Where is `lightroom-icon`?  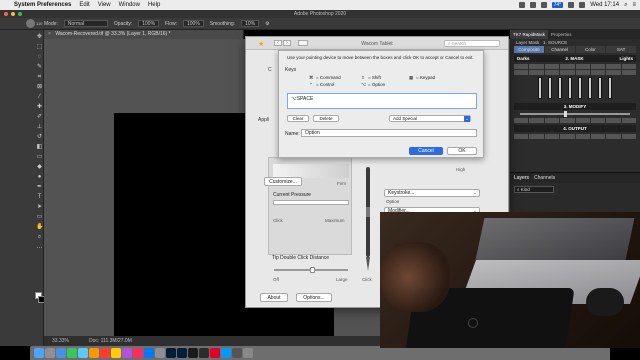
lightroom-icon is located at coordinates (182, 353).